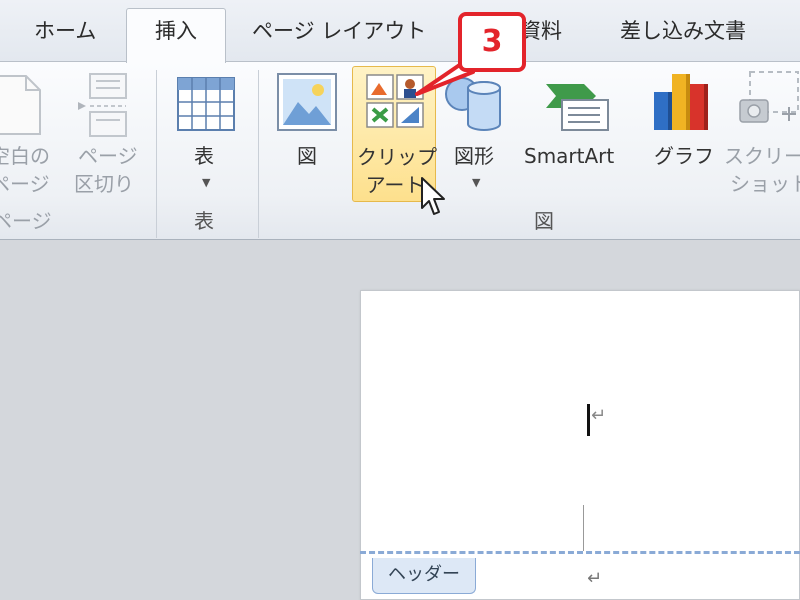 This screenshot has width=800, height=600. I want to click on smartart-button-label: SmartArt, so click(569, 156).